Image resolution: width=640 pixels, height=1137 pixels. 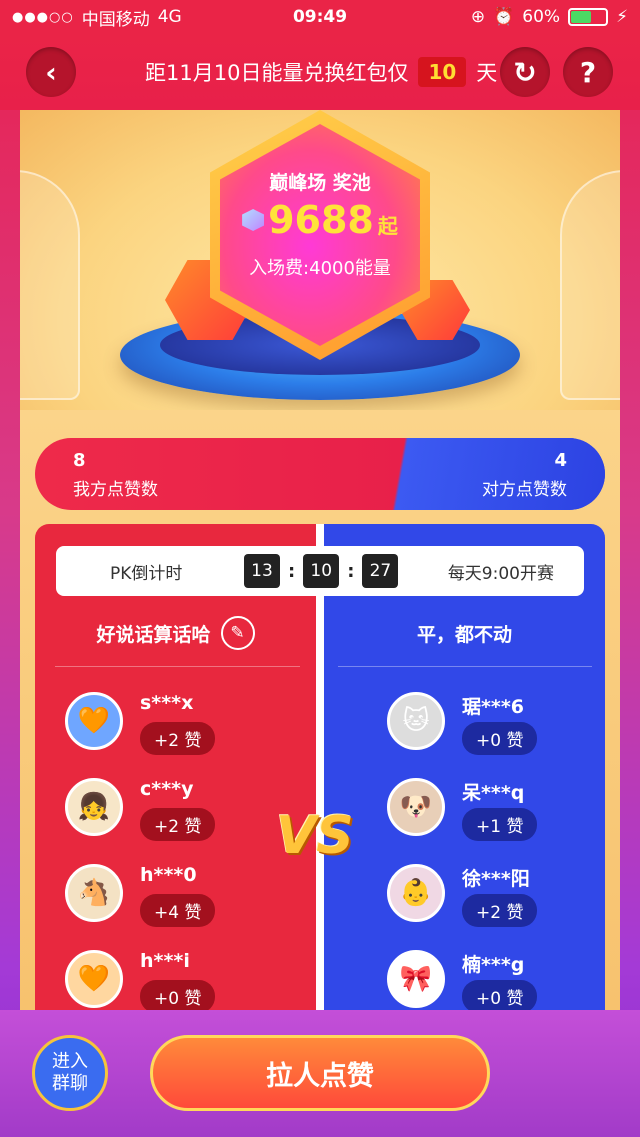 I want to click on help-button: ?, so click(x=588, y=72).